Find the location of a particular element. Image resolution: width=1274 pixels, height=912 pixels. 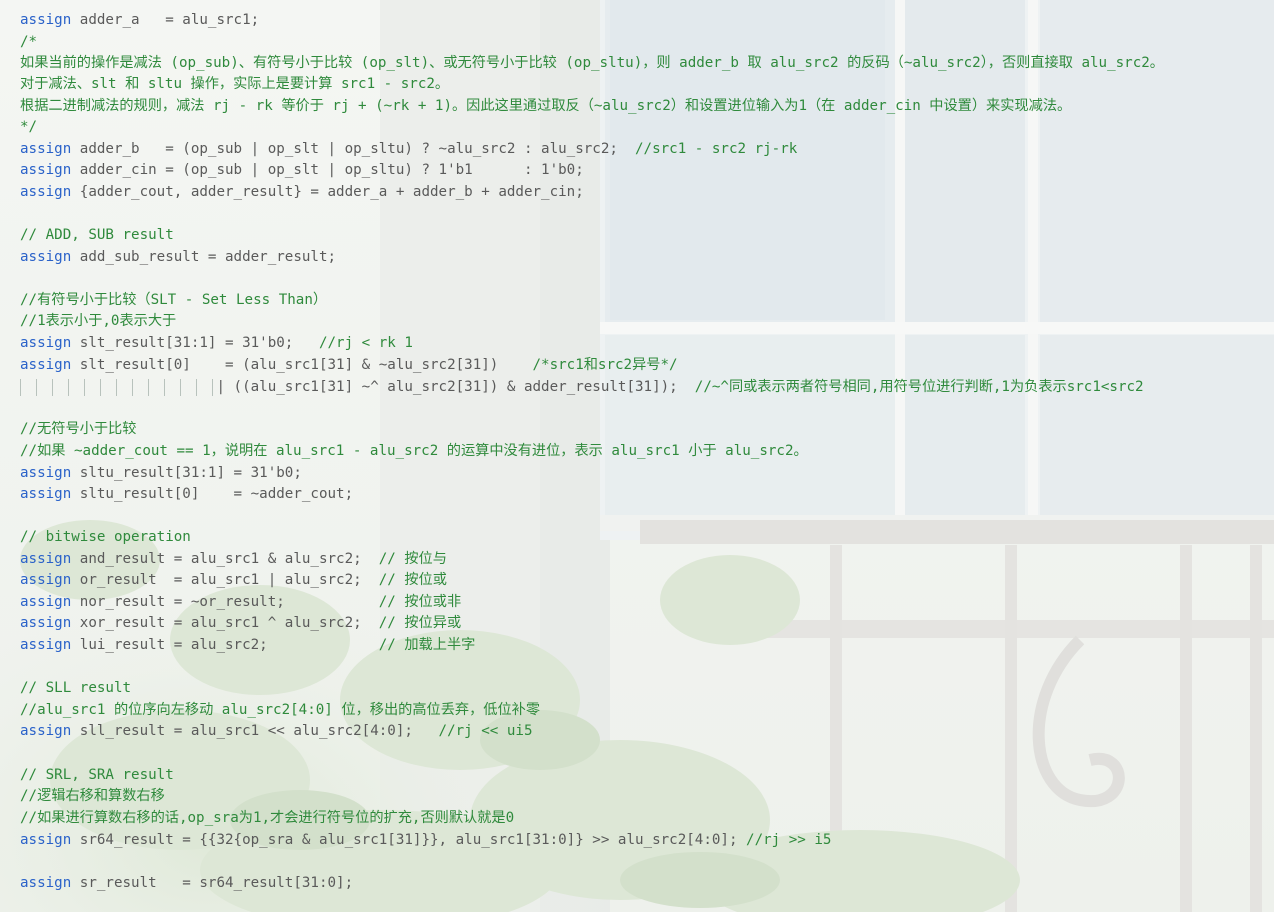

code-text: and_result = alu_src1 & alu_src2; is located at coordinates (225, 559).